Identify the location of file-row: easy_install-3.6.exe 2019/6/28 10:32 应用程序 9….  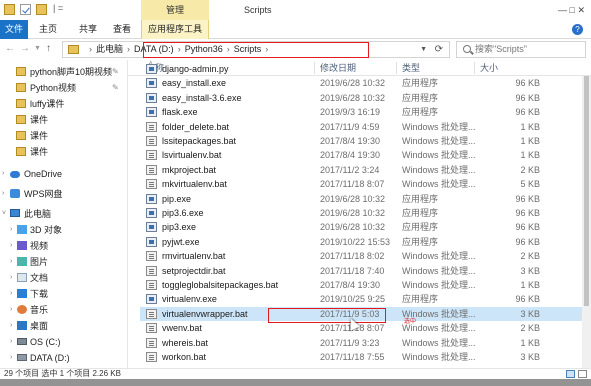
(361, 98).